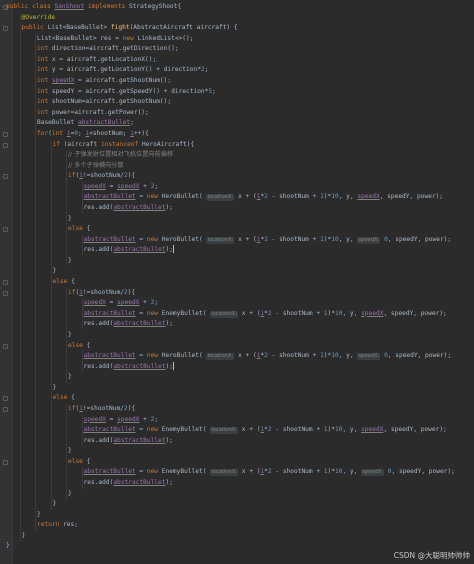 The height and width of the screenshot is (564, 474). Describe the element at coordinates (369, 357) in the screenshot. I see `parameter-hint: speedX:` at that location.